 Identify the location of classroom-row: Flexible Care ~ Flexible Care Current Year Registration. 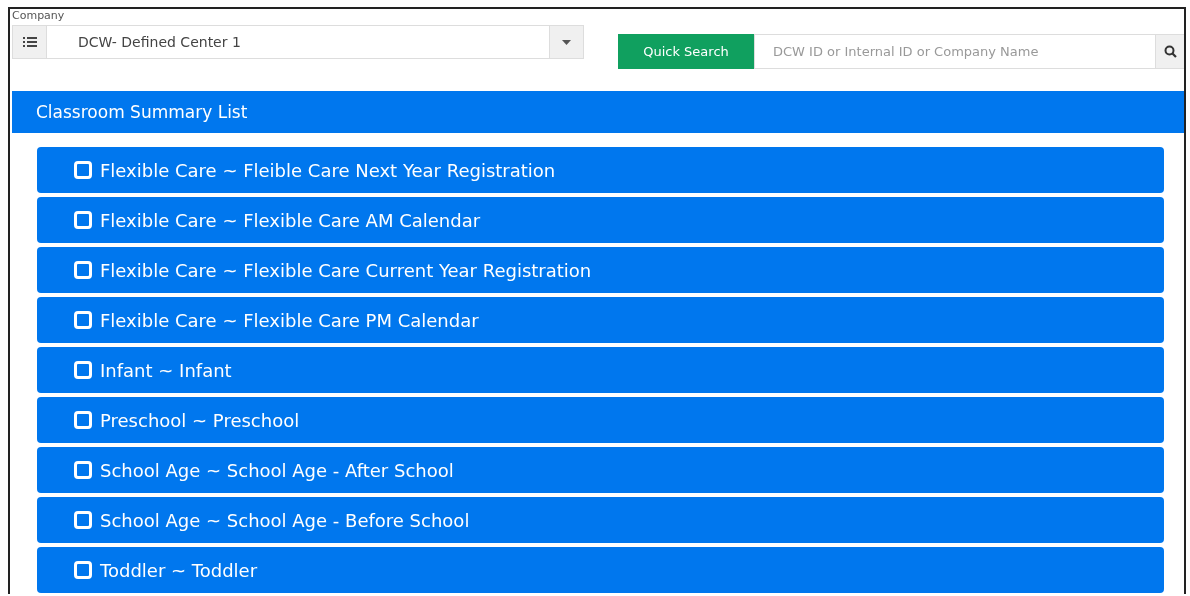
(600, 270).